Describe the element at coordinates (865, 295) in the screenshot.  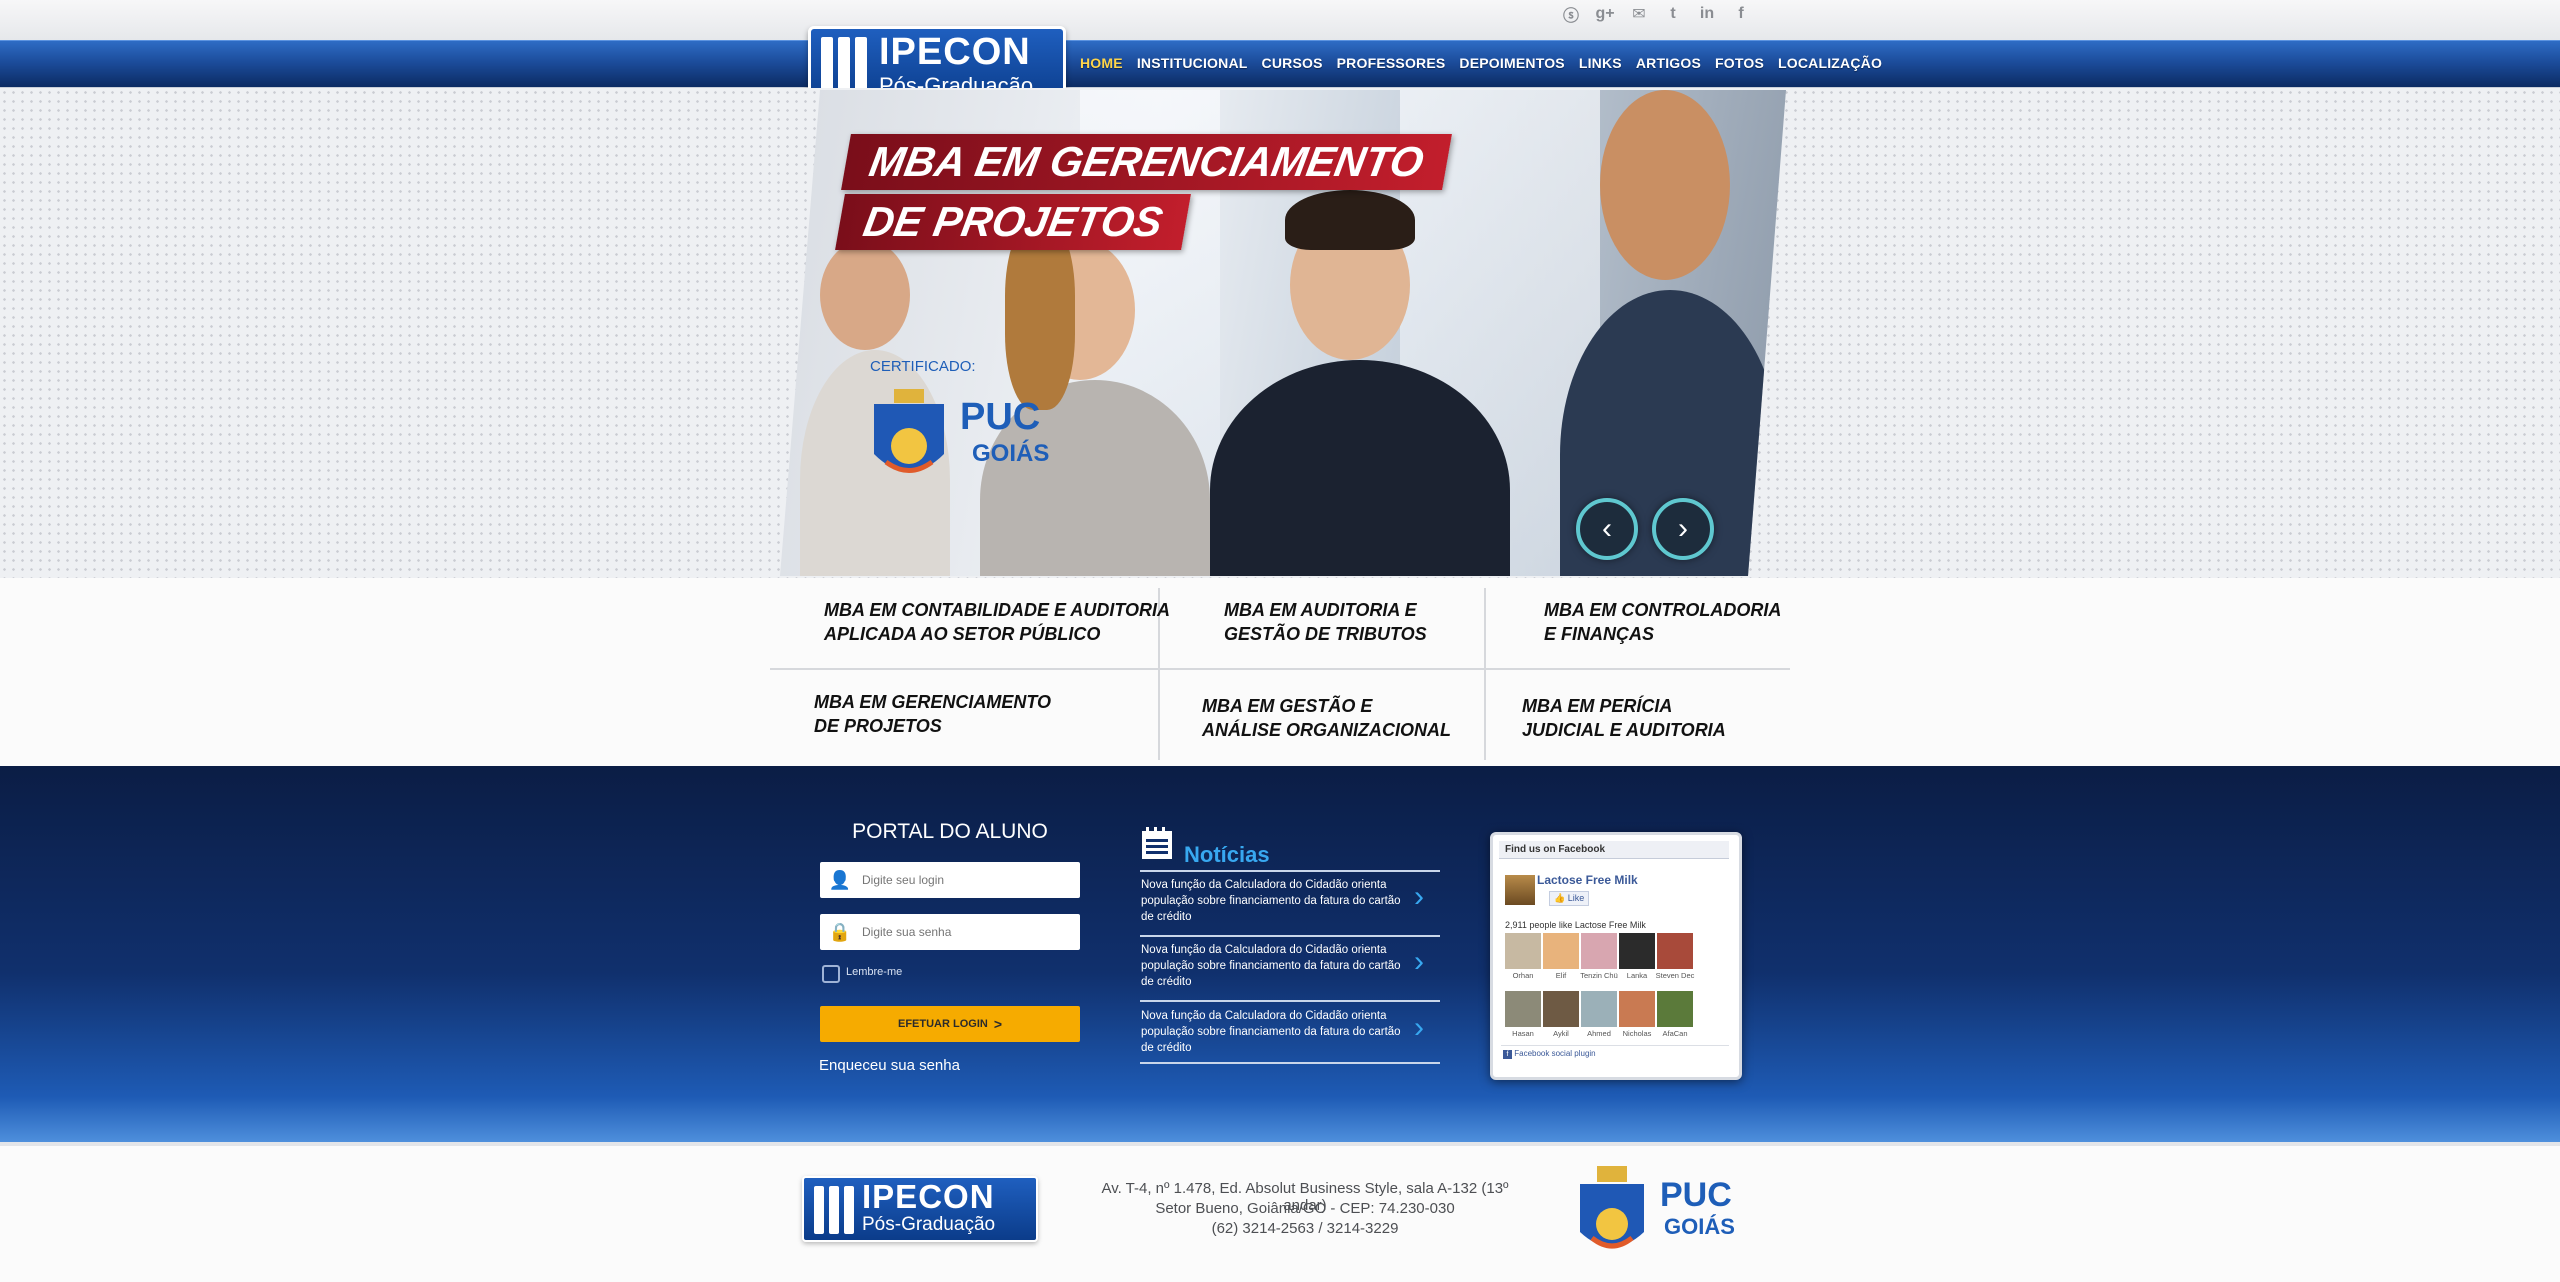
I see `person-left-head` at that location.